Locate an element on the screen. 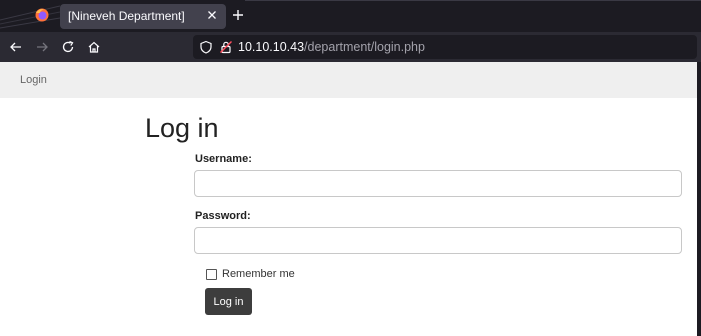  home-icon is located at coordinates (94, 47).